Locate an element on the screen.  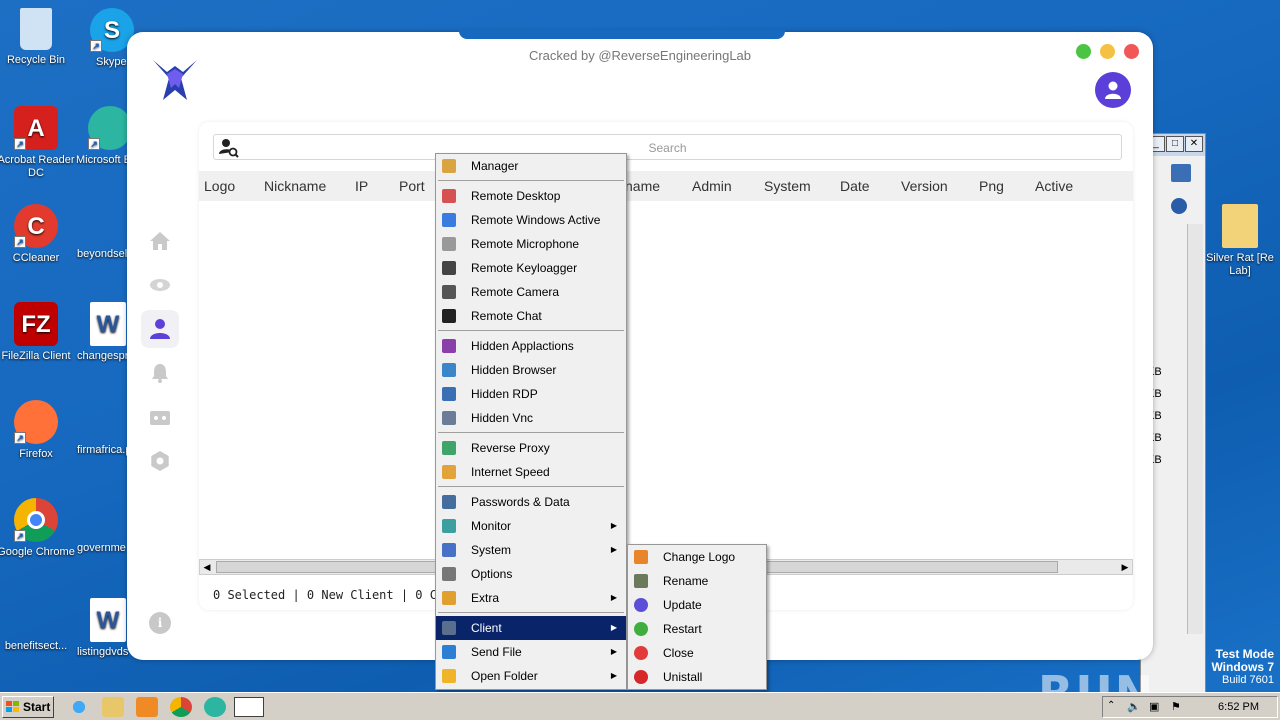
menu-item-system: System ▶ is located at coordinates (531, 550).